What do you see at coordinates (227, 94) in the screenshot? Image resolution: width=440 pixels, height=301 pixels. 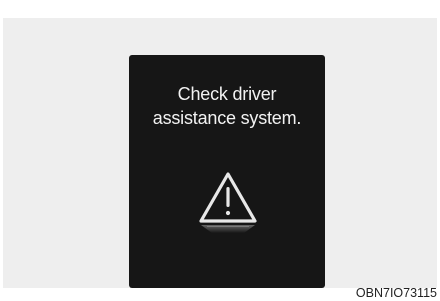 I see `warning-message-line-1: Check driver` at bounding box center [227, 94].